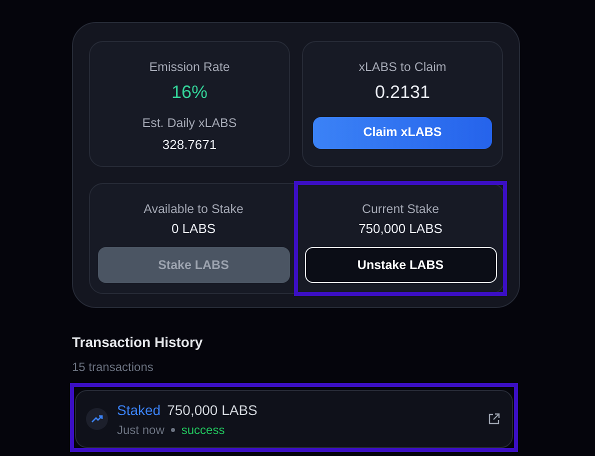  Describe the element at coordinates (294, 419) in the screenshot. I see `transaction-item: Staked 750,000 LABS Just now success` at that location.